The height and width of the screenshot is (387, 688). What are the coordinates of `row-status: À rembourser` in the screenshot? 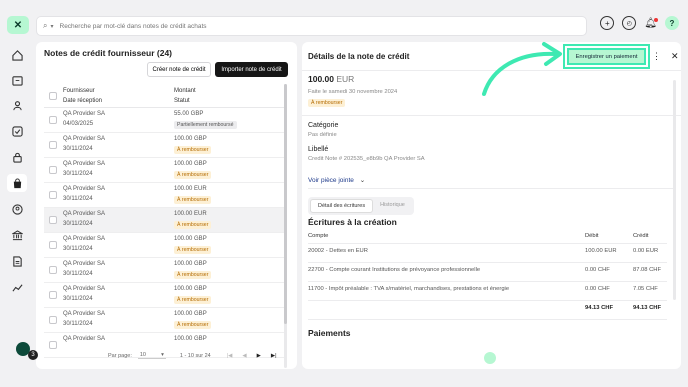 It's located at (193, 250).